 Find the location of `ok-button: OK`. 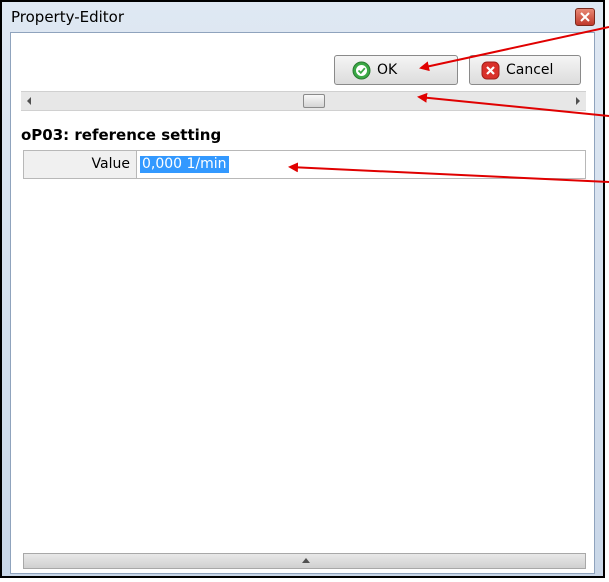

ok-button: OK is located at coordinates (396, 70).